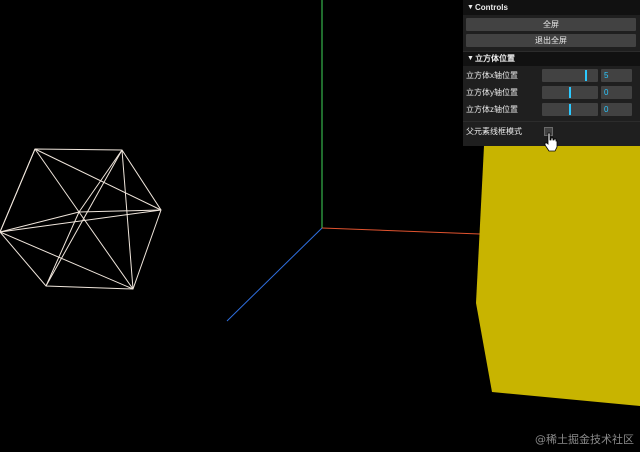 The height and width of the screenshot is (452, 640). What do you see at coordinates (570, 75) in the screenshot?
I see `slider-x` at bounding box center [570, 75].